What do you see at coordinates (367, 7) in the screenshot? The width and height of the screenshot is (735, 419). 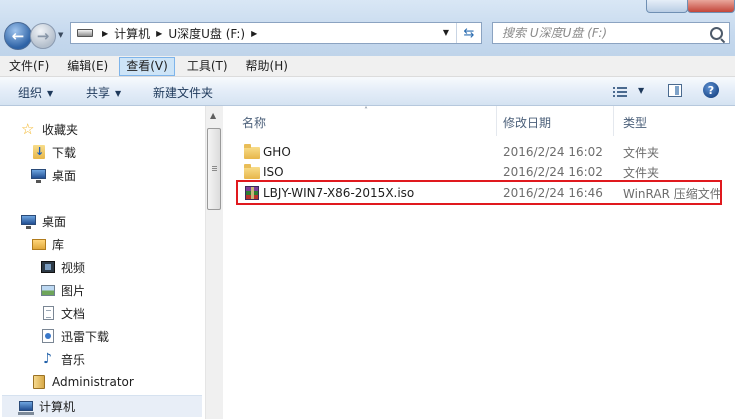 I see `title-strip` at bounding box center [367, 7].